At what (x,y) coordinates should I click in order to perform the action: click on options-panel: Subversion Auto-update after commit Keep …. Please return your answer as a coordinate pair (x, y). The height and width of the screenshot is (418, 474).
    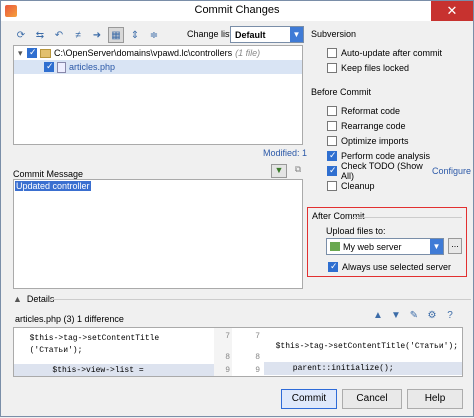
    Looking at the image, I should click on (391, 111).